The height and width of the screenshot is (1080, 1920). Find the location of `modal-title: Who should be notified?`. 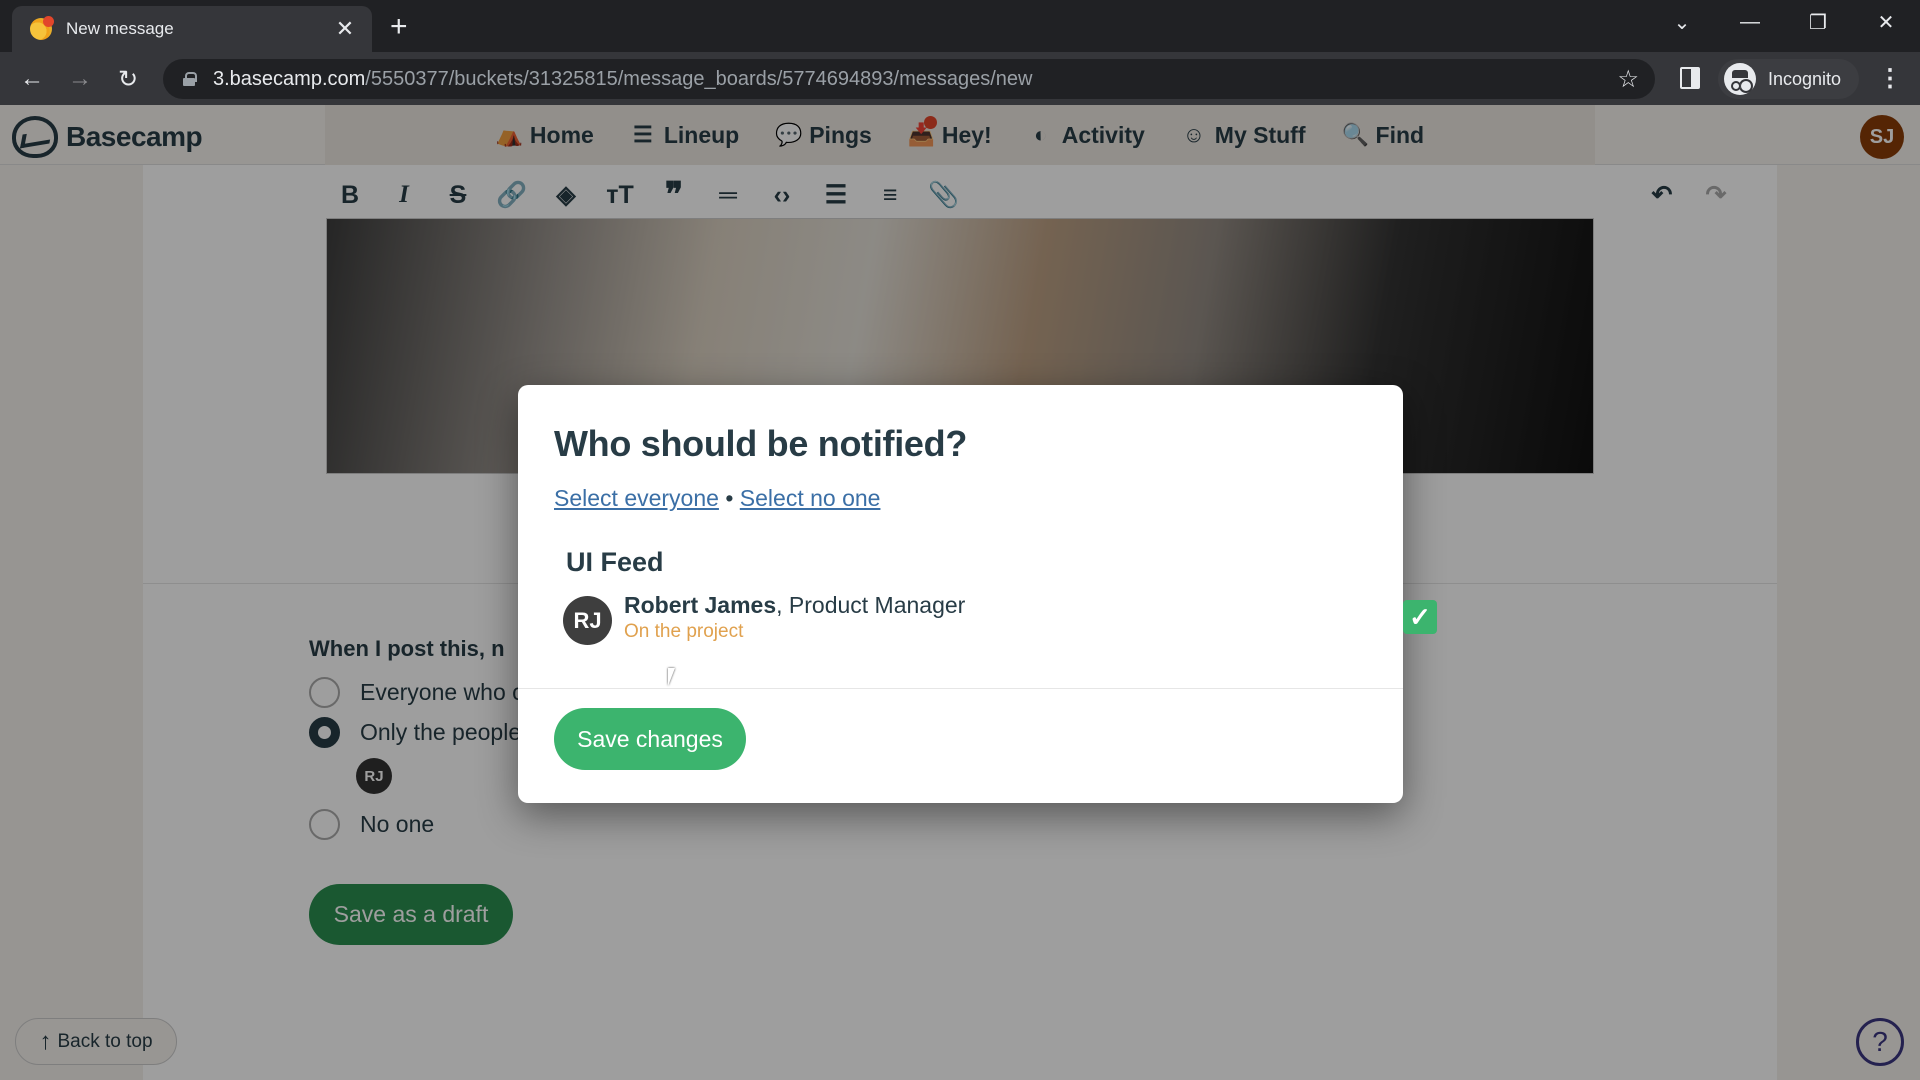

modal-title: Who should be notified? is located at coordinates (761, 443).